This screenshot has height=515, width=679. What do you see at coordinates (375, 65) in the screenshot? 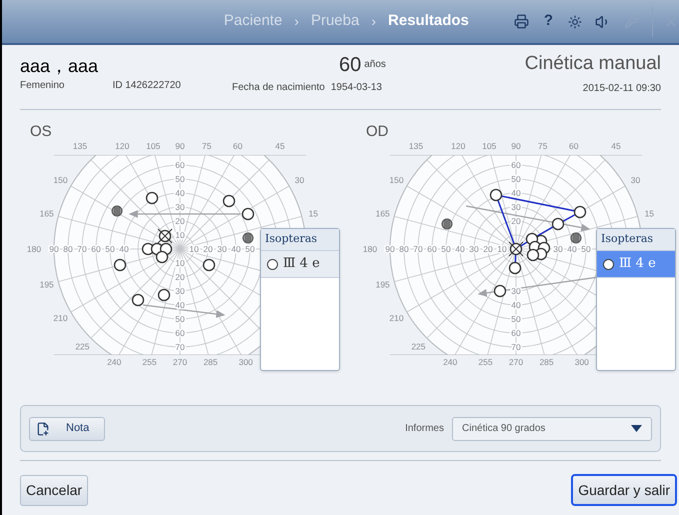
I see `age-unit: años` at bounding box center [375, 65].